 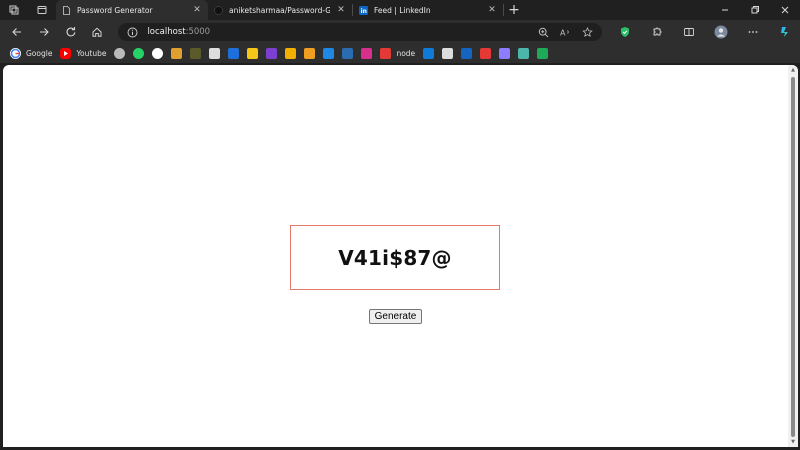 What do you see at coordinates (14, 10) in the screenshot?
I see `workspaces-icon` at bounding box center [14, 10].